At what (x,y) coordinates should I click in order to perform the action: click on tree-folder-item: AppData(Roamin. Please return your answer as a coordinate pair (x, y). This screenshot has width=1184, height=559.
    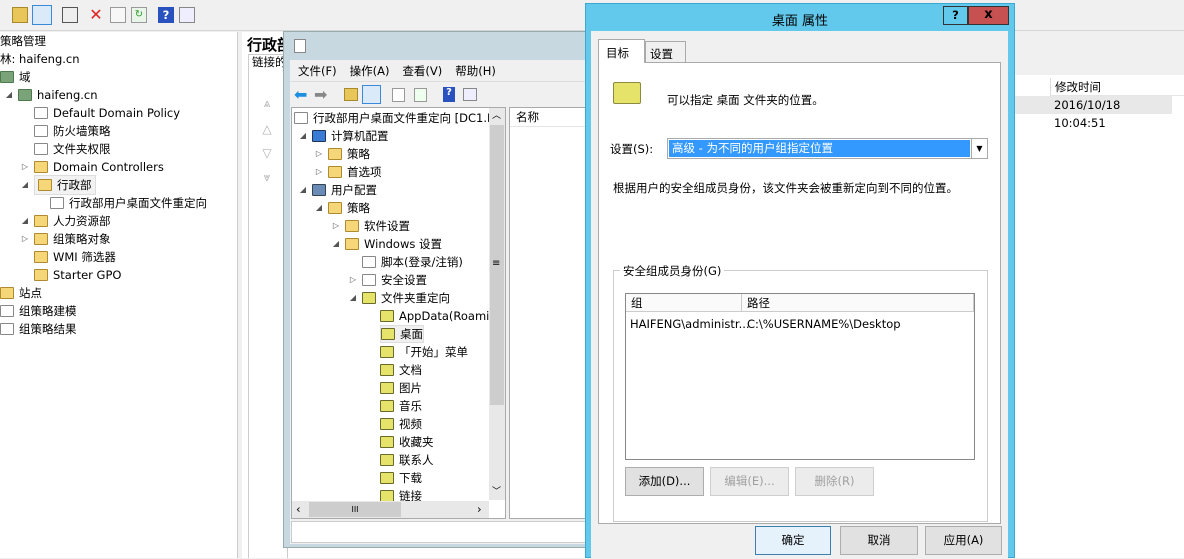
    Looking at the image, I should click on (438, 316).